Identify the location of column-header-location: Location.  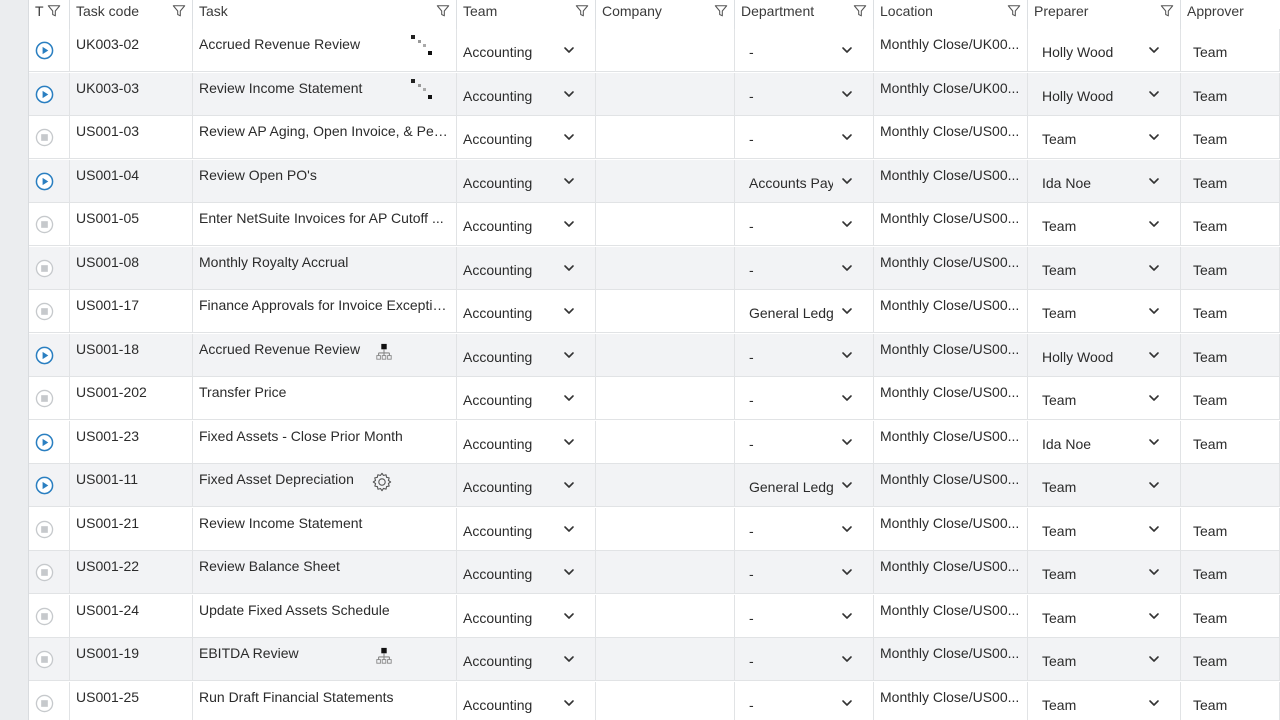
(951, 14).